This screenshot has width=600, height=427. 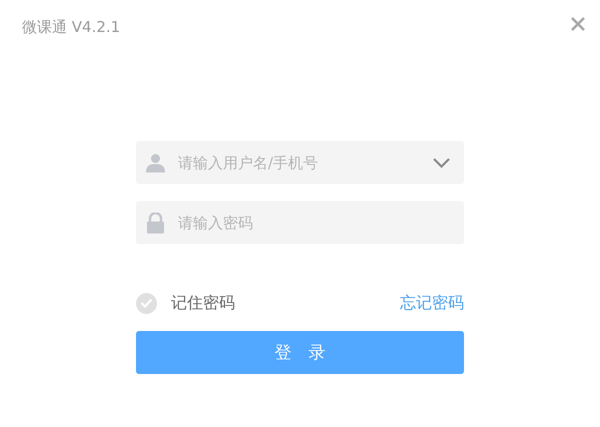 I want to click on window-title: 微课通 V4.2.1, so click(x=71, y=27).